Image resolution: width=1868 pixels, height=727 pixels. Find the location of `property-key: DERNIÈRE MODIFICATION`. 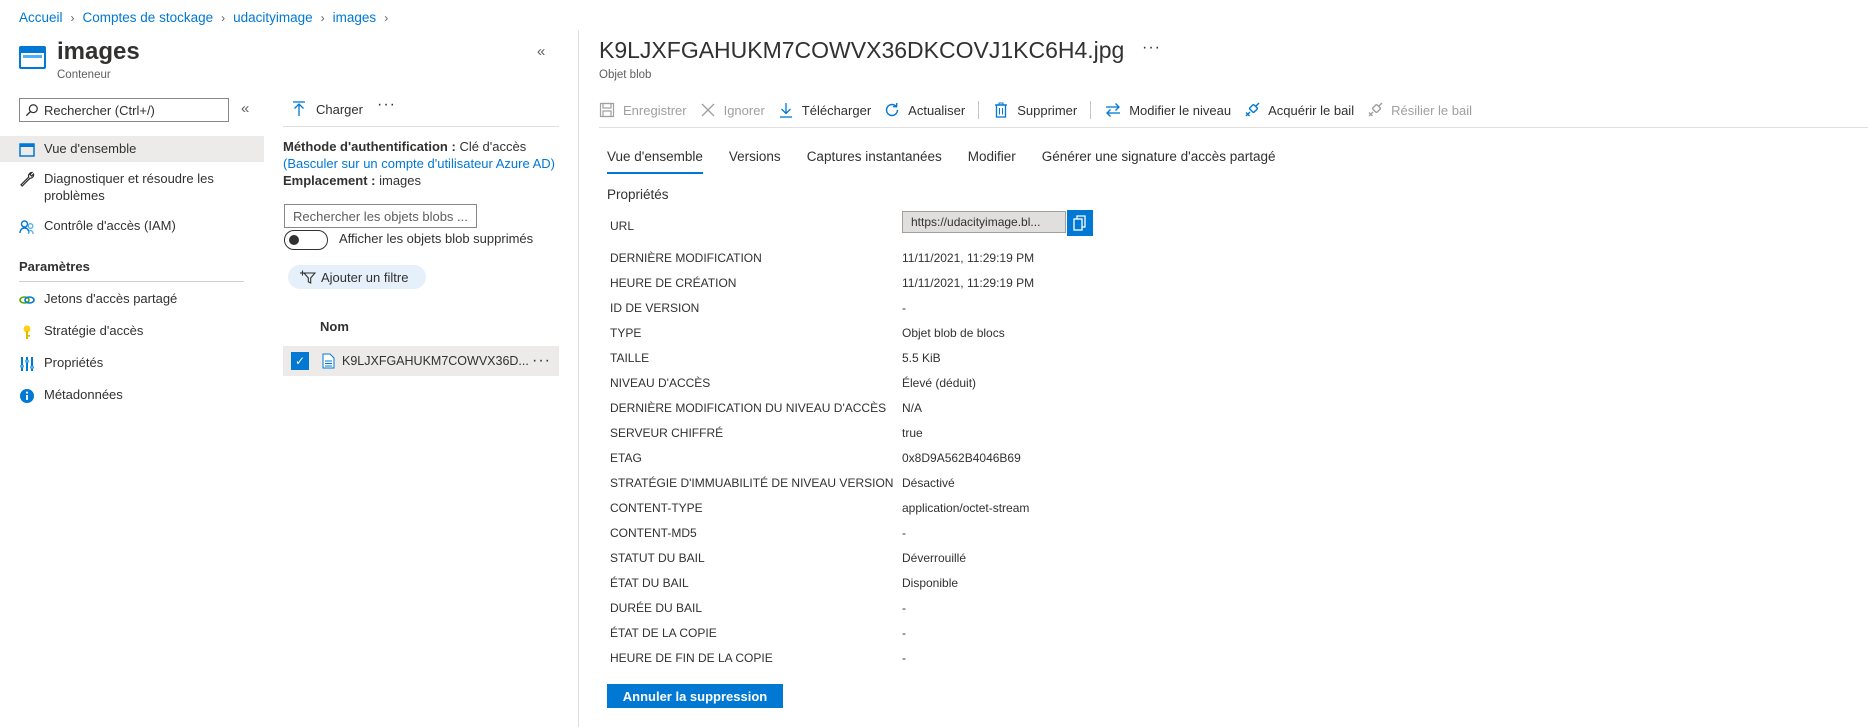

property-key: DERNIÈRE MODIFICATION is located at coordinates (686, 258).